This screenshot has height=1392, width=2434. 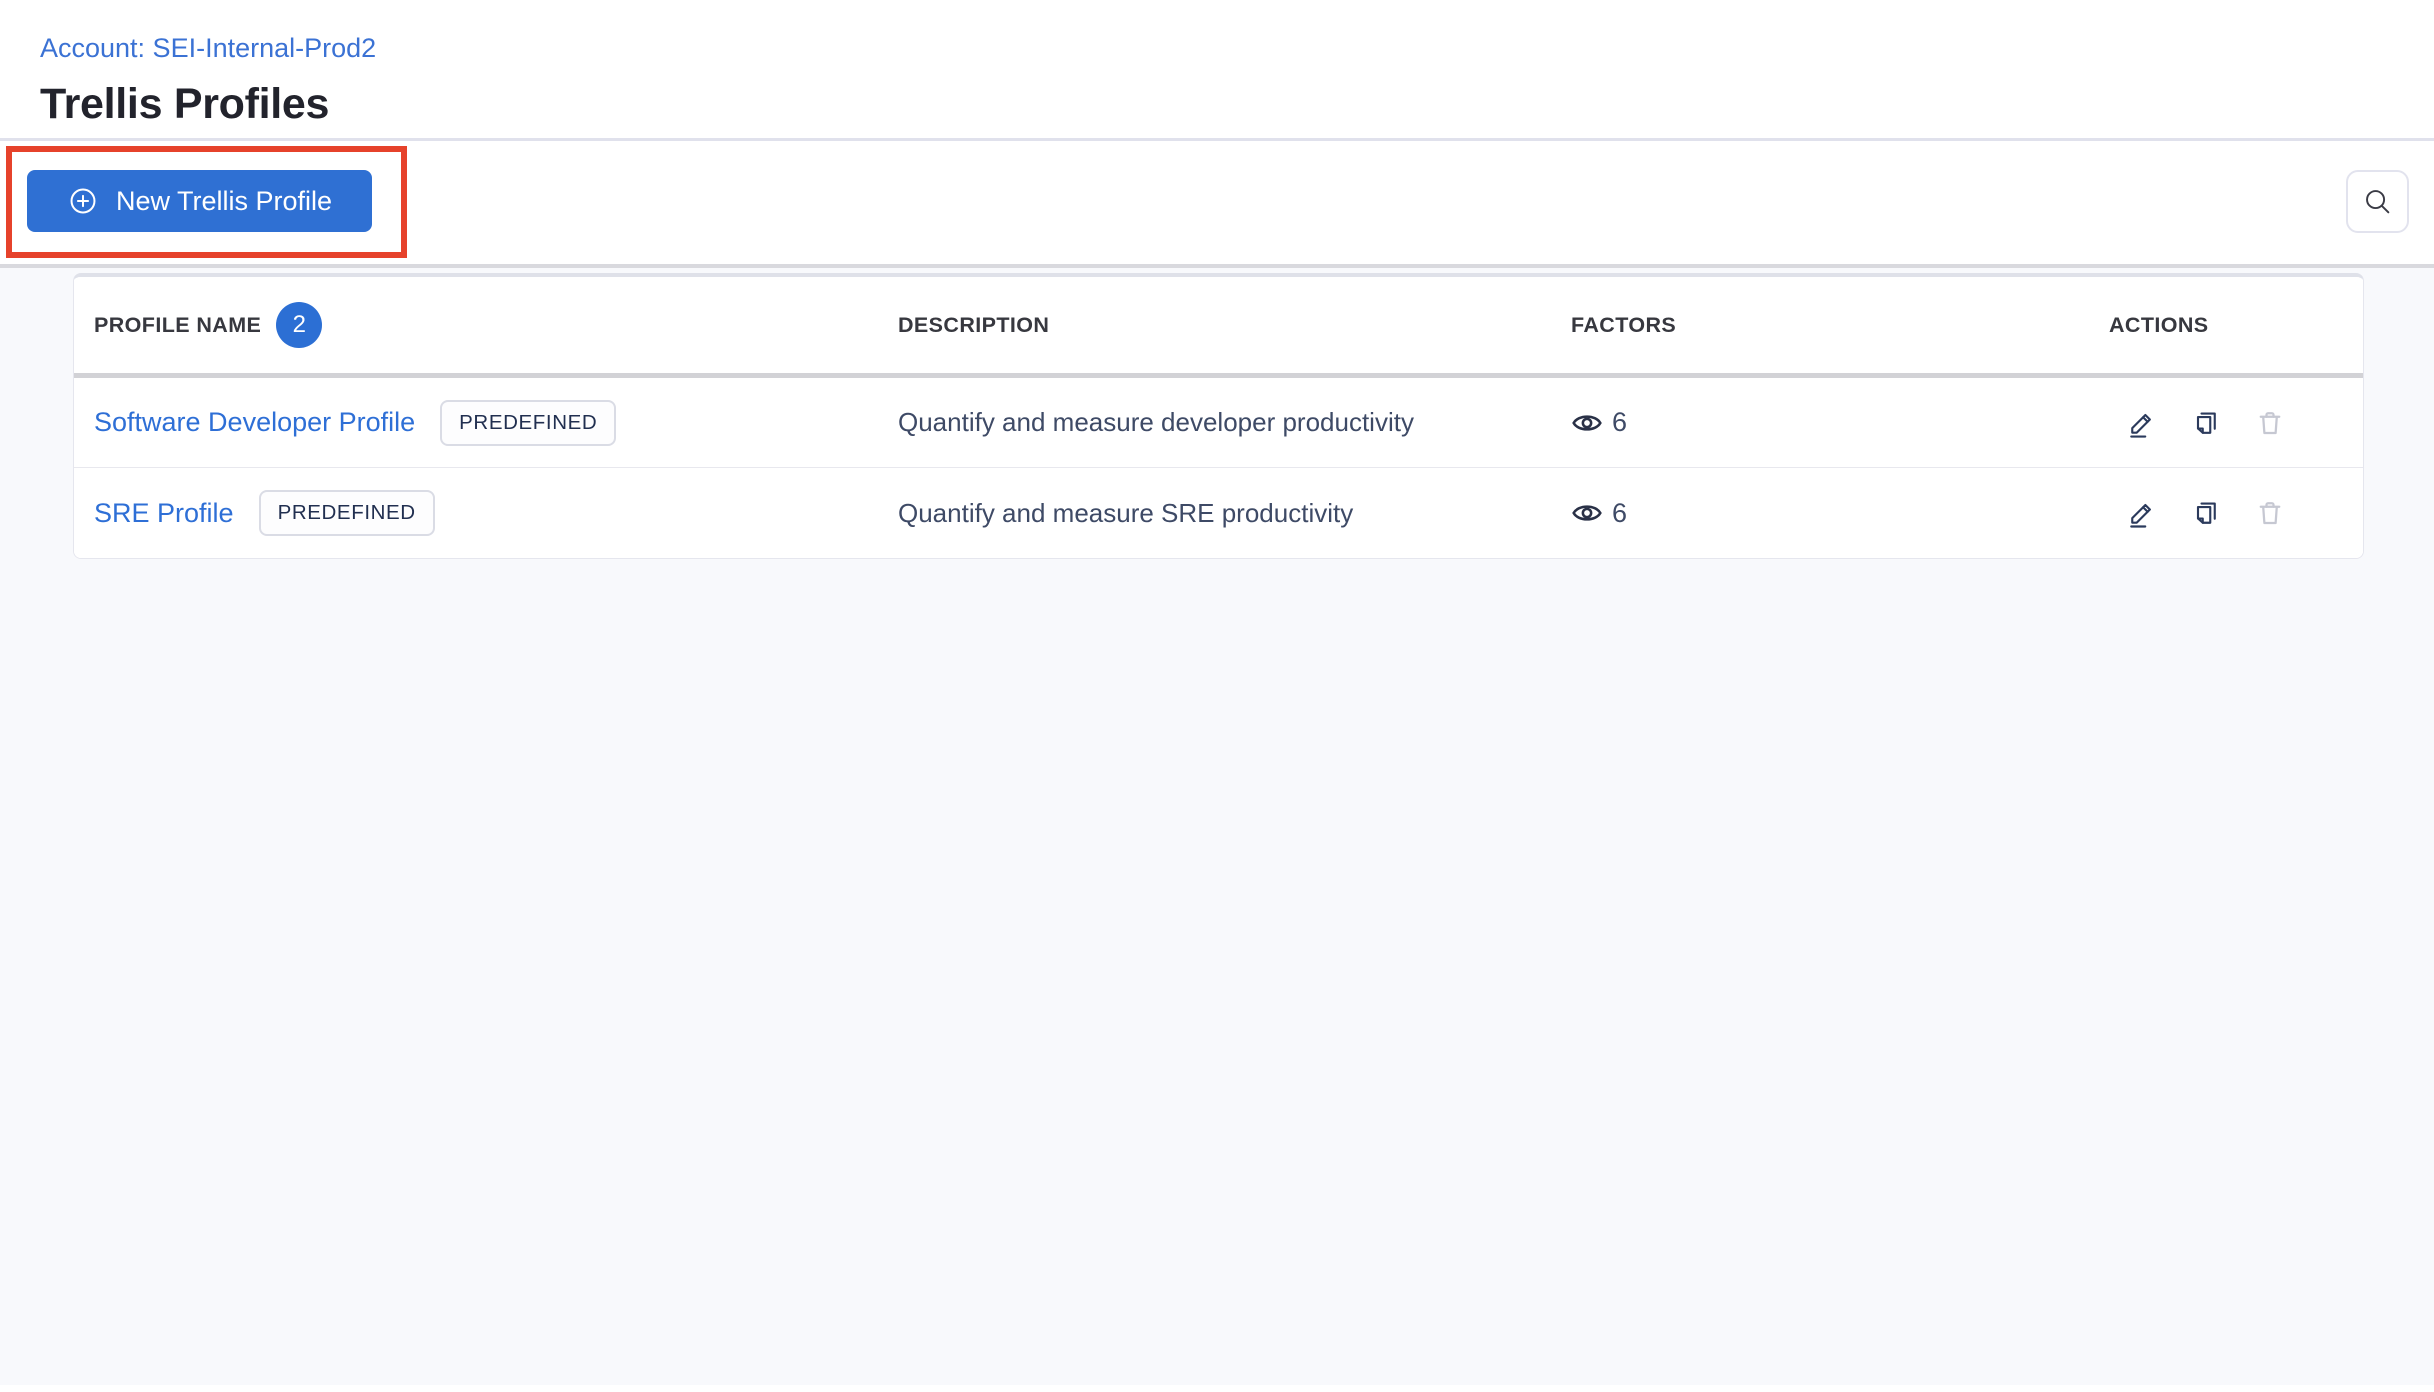 I want to click on description-text: Quantify and measure SRE productivity, so click(x=1126, y=512).